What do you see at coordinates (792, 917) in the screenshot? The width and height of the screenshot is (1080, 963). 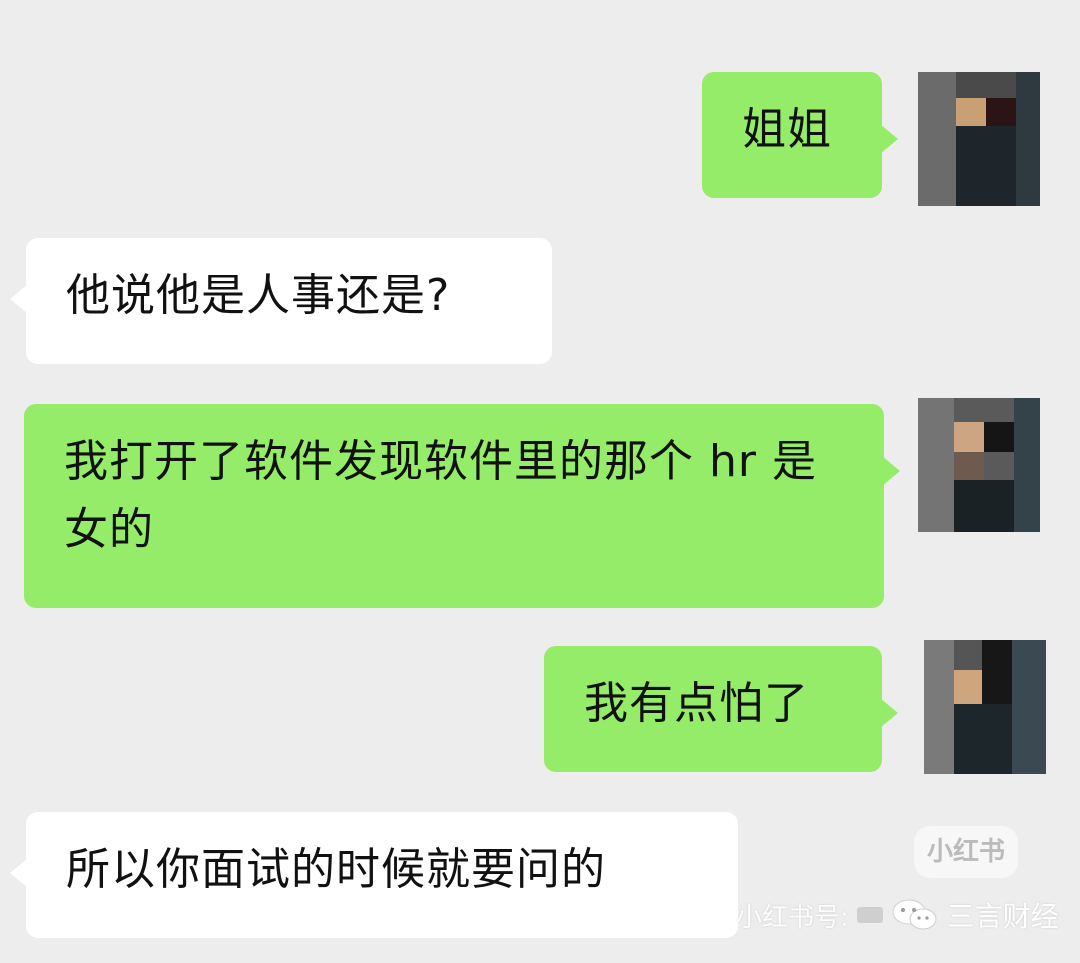 I see `watermark-id-label: 小红书号:` at bounding box center [792, 917].